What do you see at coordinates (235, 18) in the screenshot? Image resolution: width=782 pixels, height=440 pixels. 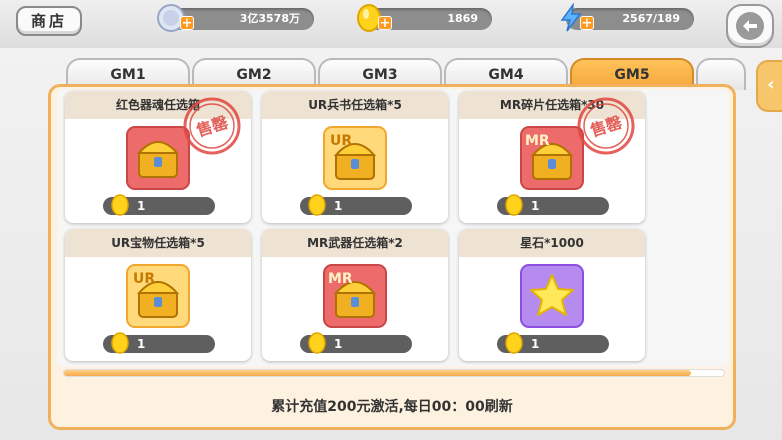 I see `silver-currency-display: + 3亿3578万` at bounding box center [235, 18].